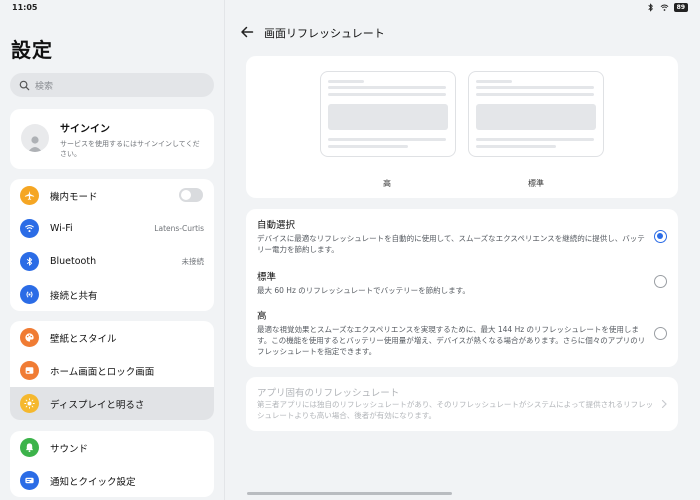 The image size is (700, 500). I want to click on avatar, so click(35, 138).